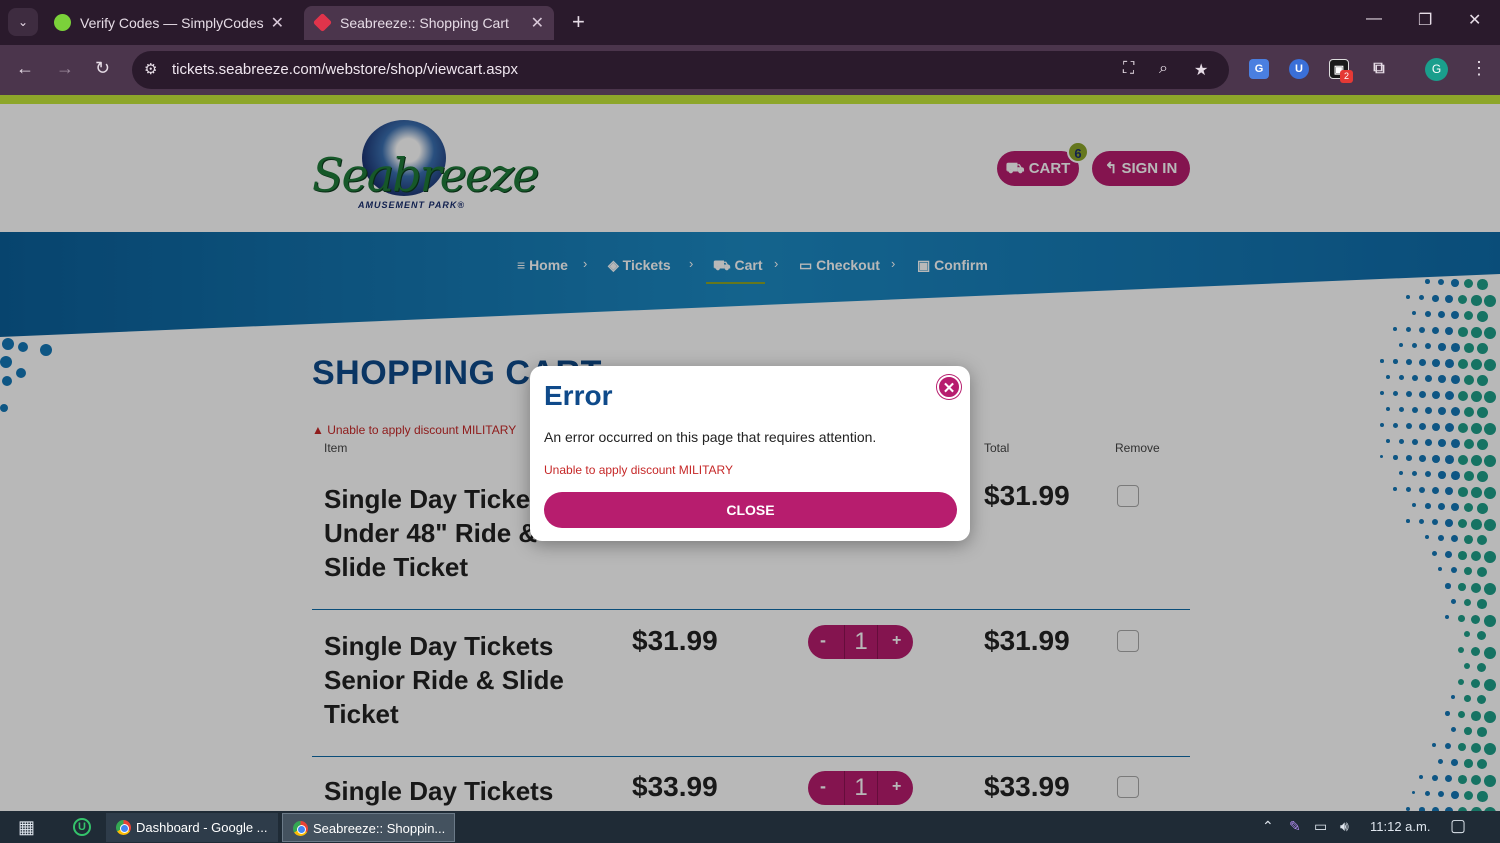  What do you see at coordinates (23, 22) in the screenshot?
I see `tab-search-chevron-icon: ⌄` at bounding box center [23, 22].